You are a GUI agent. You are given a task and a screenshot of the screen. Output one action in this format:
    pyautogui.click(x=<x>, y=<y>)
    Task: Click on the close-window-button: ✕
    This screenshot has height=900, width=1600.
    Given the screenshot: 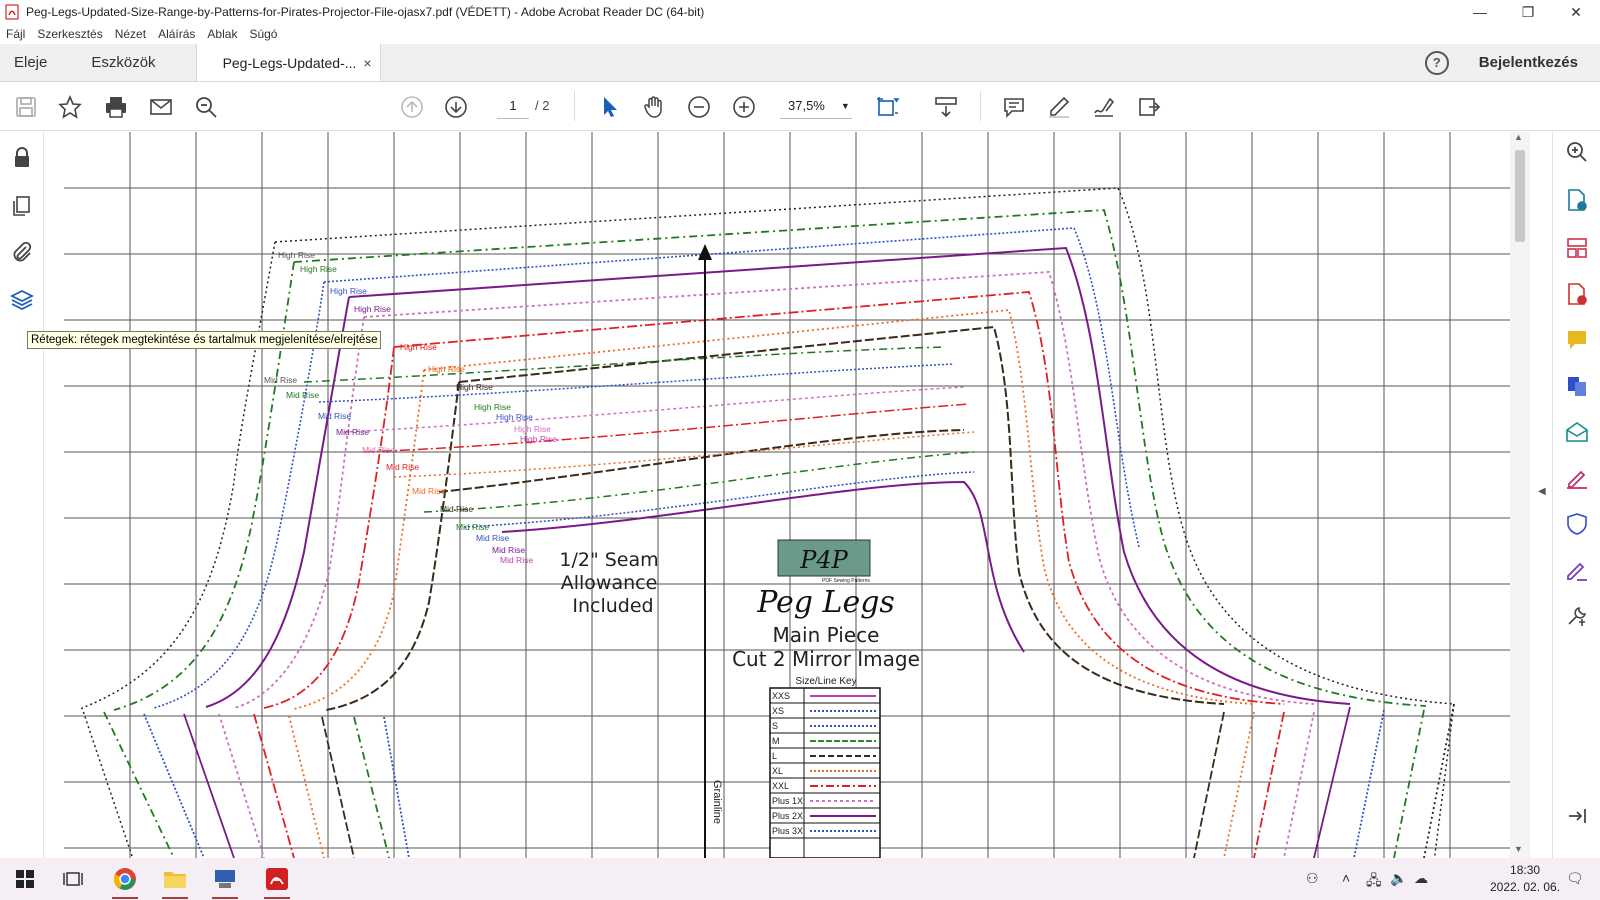 What is the action you would take?
    pyautogui.click(x=1576, y=12)
    